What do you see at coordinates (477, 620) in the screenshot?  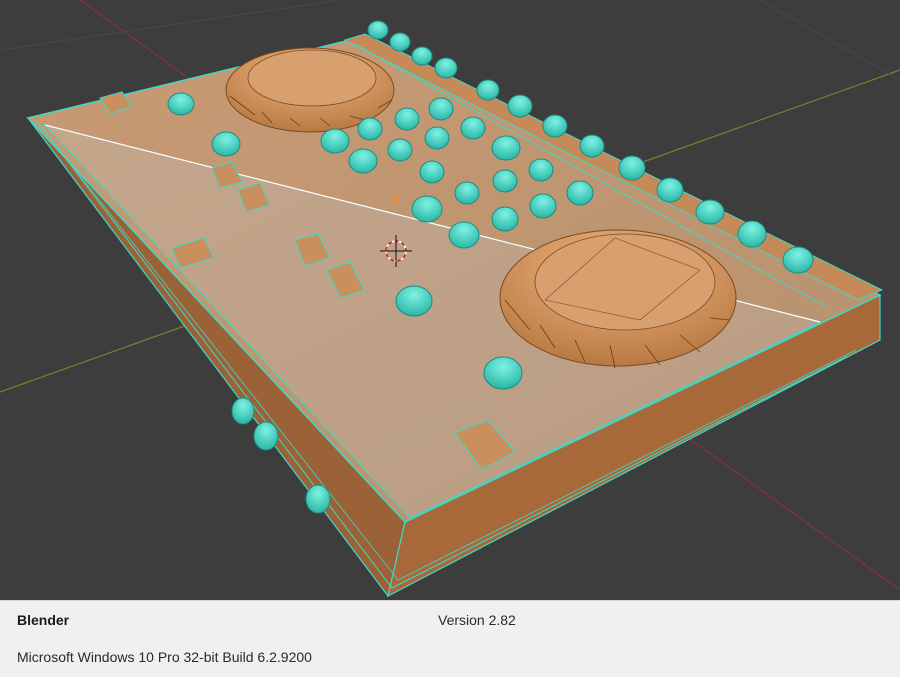 I see `app-version: Version 2.82` at bounding box center [477, 620].